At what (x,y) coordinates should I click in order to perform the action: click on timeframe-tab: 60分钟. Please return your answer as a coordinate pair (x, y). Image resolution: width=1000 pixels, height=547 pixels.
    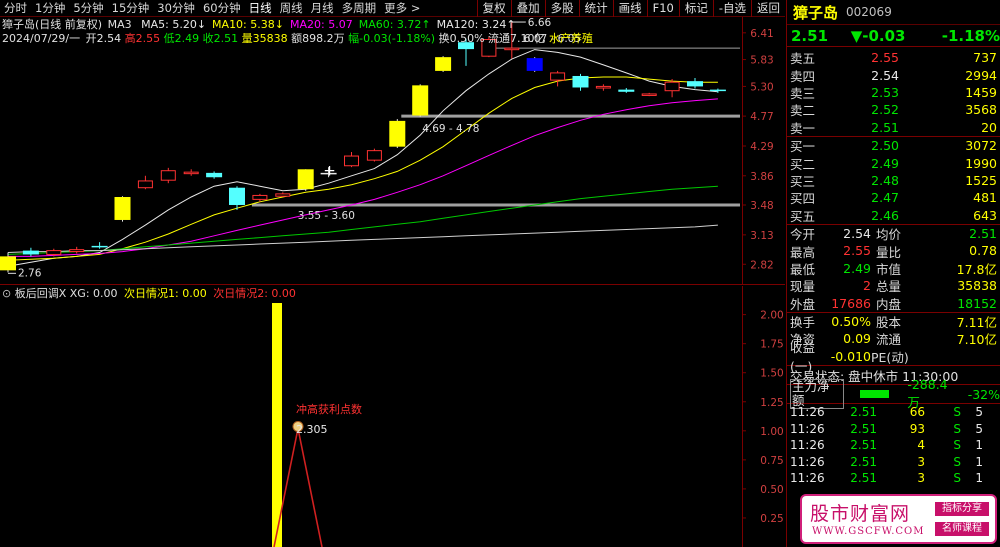
    Looking at the image, I should click on (222, 8).